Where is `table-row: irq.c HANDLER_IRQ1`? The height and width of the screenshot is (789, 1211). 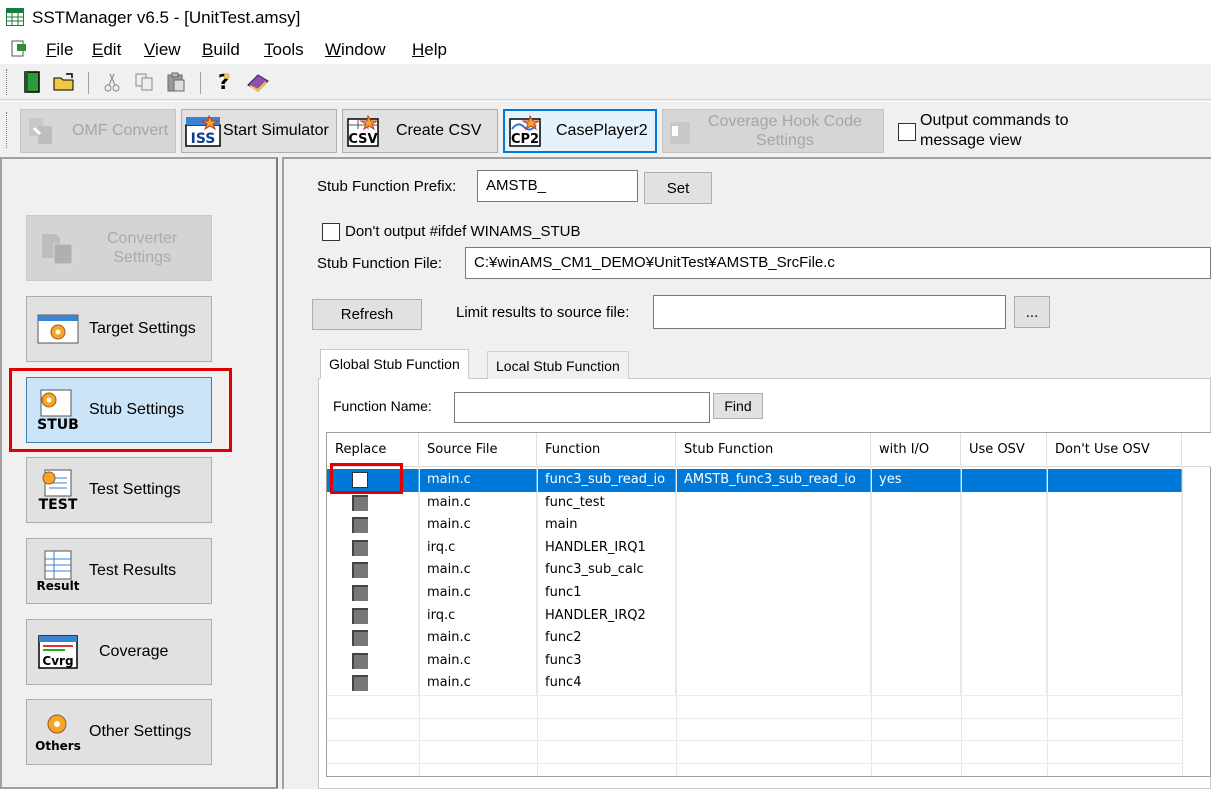 table-row: irq.c HANDLER_IRQ1 is located at coordinates (754, 548).